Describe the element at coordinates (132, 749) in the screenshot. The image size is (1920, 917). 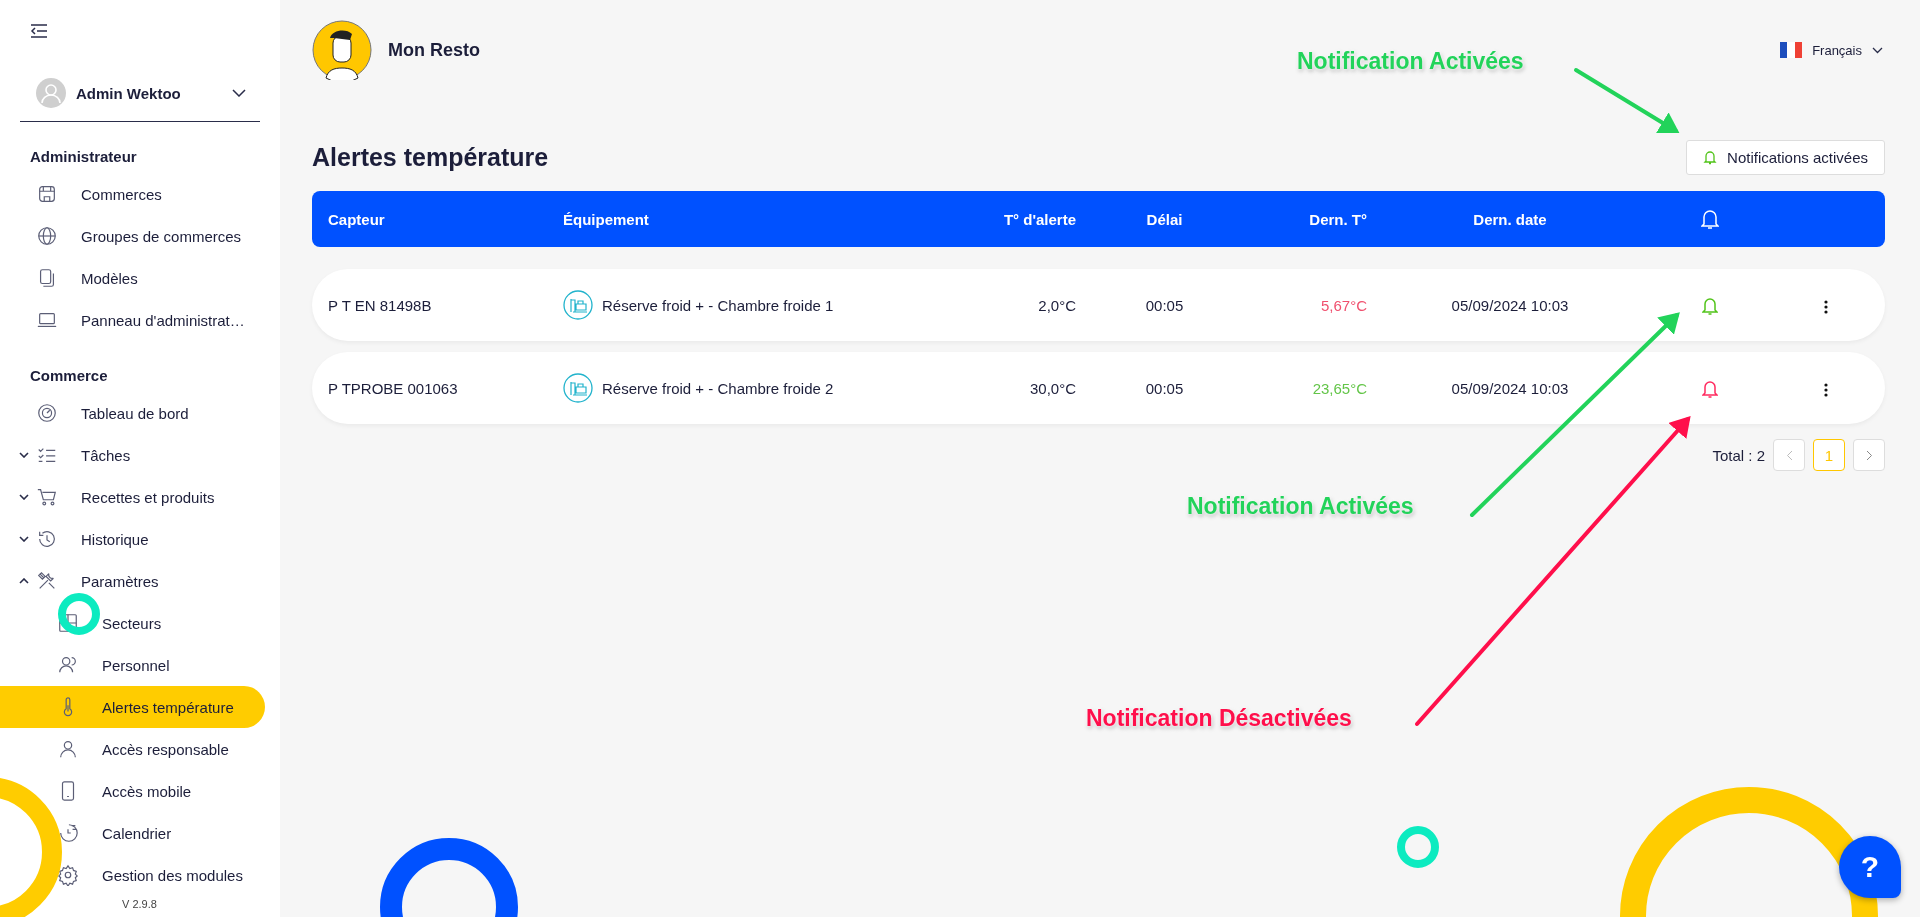
I see `sidebar-item: Accès responsable` at that location.